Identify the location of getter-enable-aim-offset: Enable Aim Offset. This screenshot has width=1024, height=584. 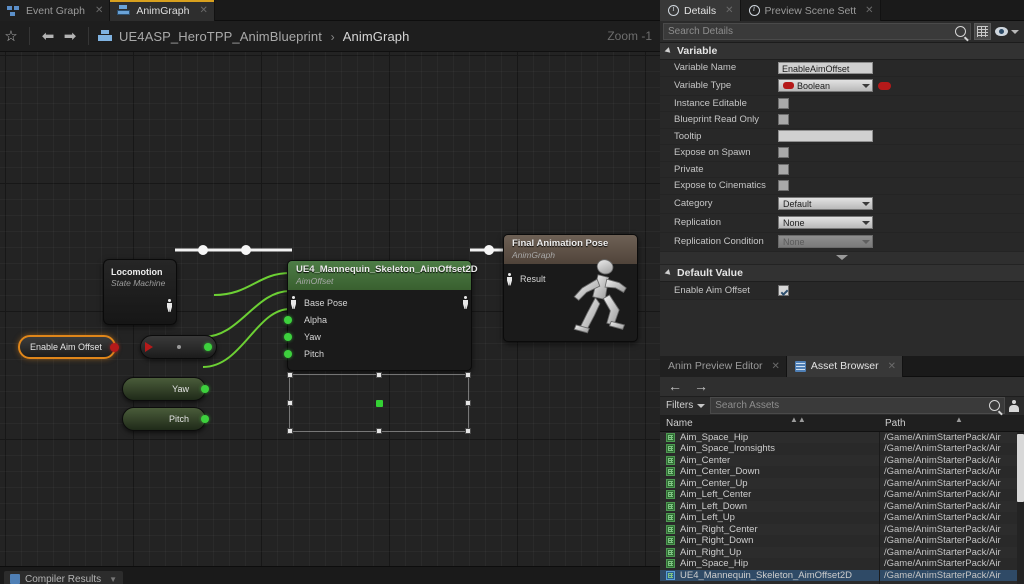
(68, 347).